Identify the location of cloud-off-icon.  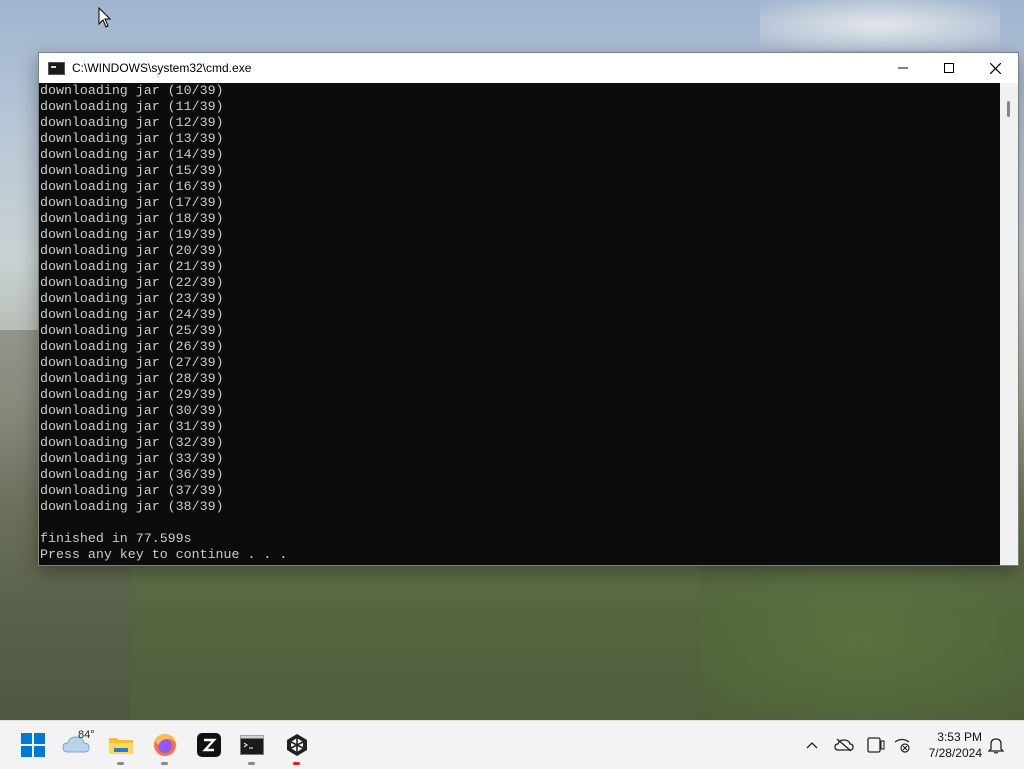
(844, 745).